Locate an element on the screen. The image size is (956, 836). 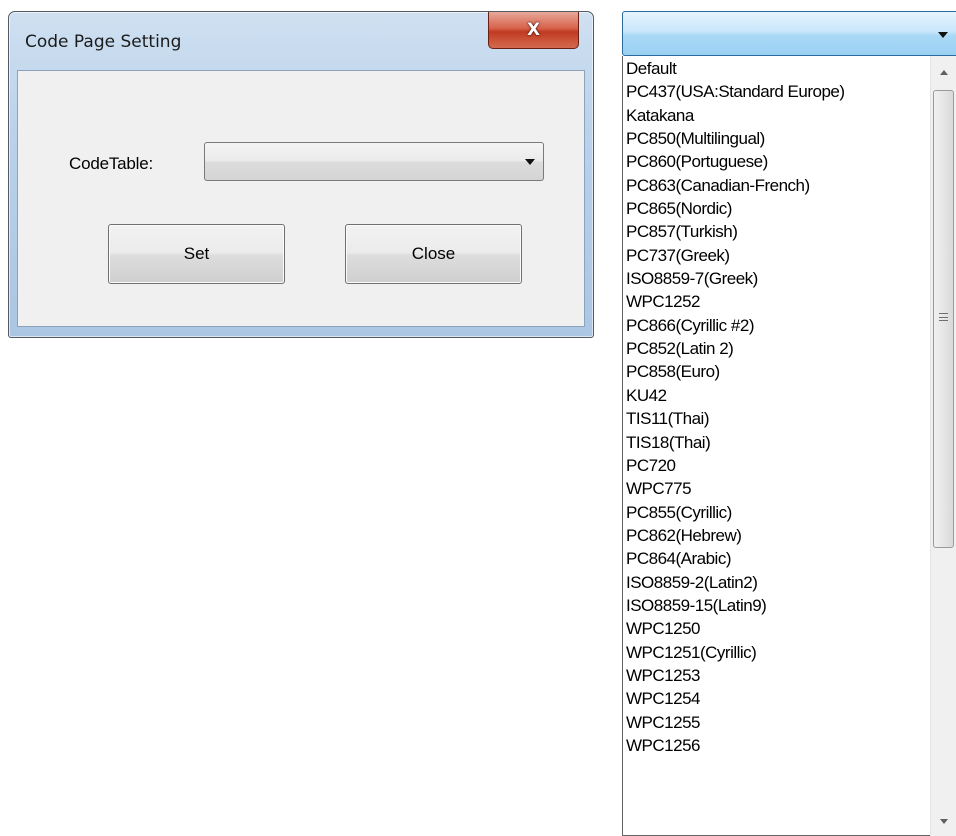
grip-icon is located at coordinates (943, 317).